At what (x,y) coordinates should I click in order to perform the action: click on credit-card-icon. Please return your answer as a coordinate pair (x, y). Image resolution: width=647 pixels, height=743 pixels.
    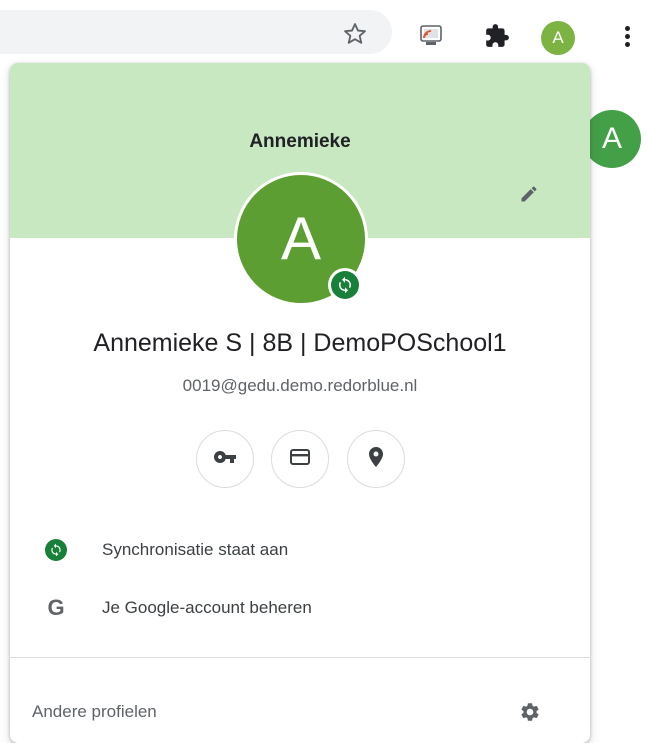
    Looking at the image, I should click on (300, 459).